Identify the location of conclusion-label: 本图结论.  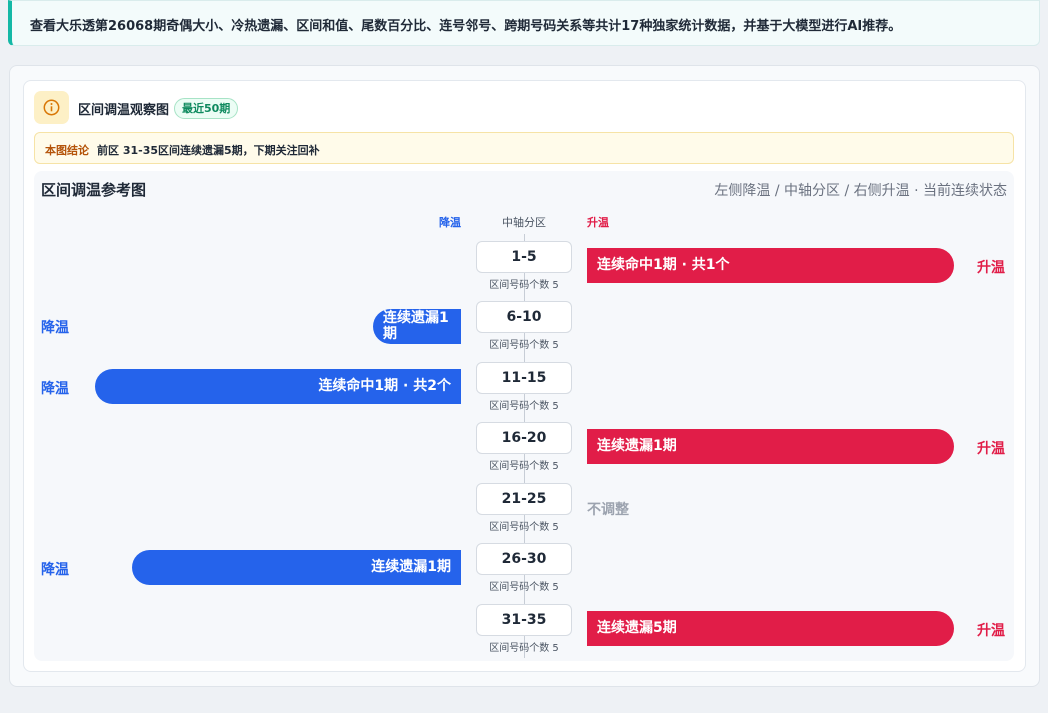
(67, 150).